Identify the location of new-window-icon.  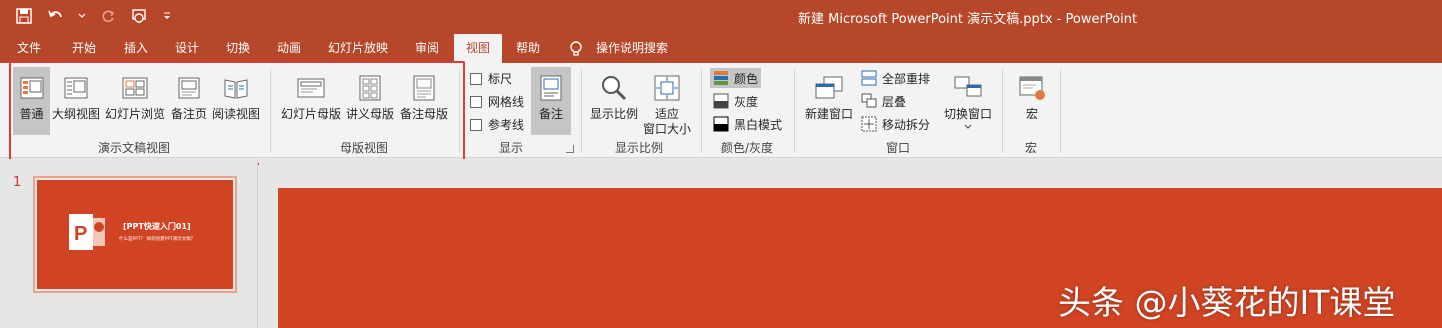
(829, 88).